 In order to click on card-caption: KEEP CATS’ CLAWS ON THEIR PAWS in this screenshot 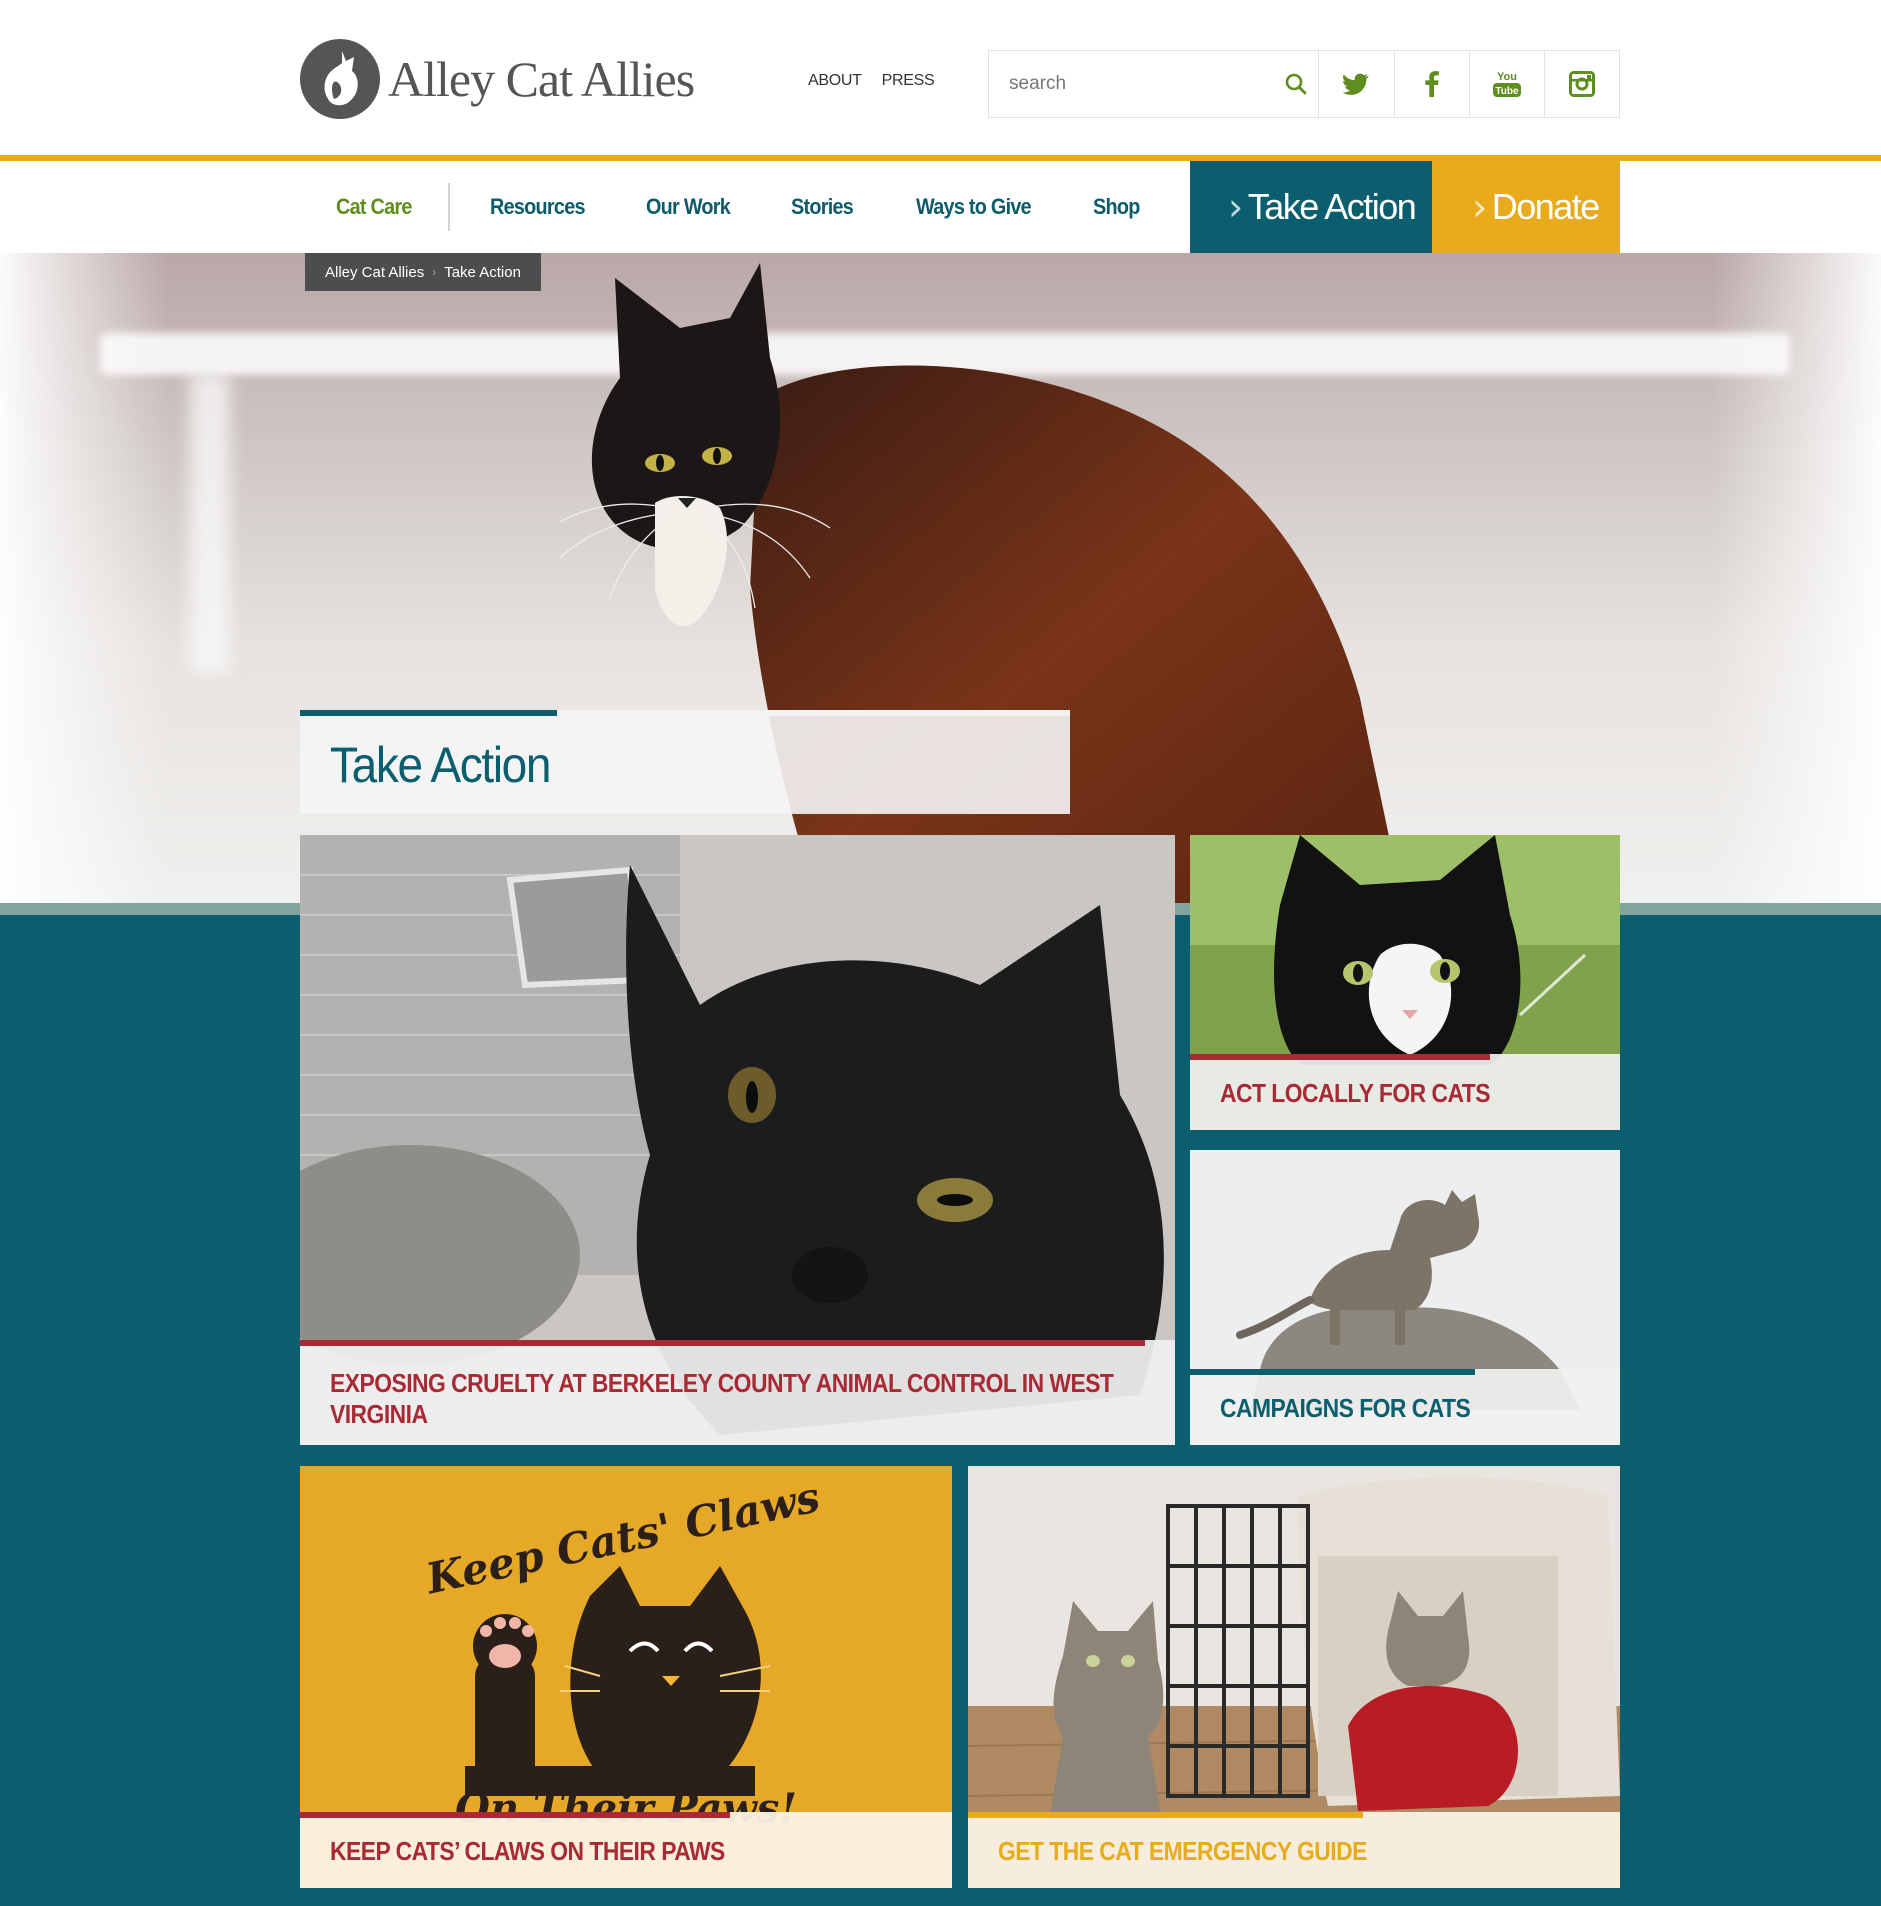, I will do `click(626, 1850)`.